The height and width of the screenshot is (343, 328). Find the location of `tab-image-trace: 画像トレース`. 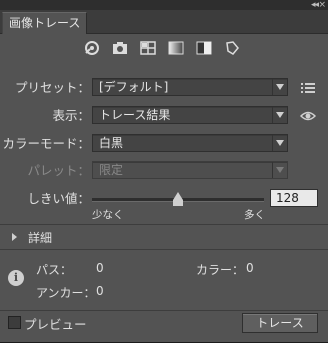

tab-image-trace: 画像トレース is located at coordinates (45, 23).